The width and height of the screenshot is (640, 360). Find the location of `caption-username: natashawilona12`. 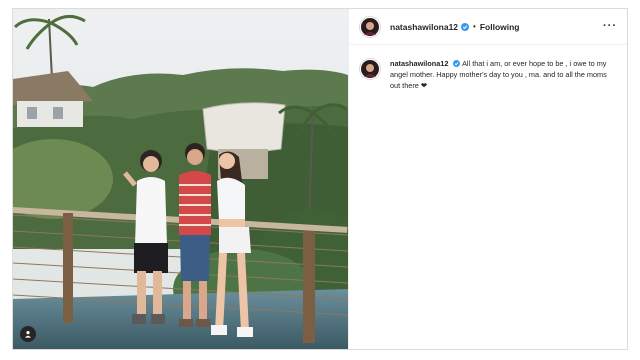

caption-username: natashawilona12 is located at coordinates (419, 63).